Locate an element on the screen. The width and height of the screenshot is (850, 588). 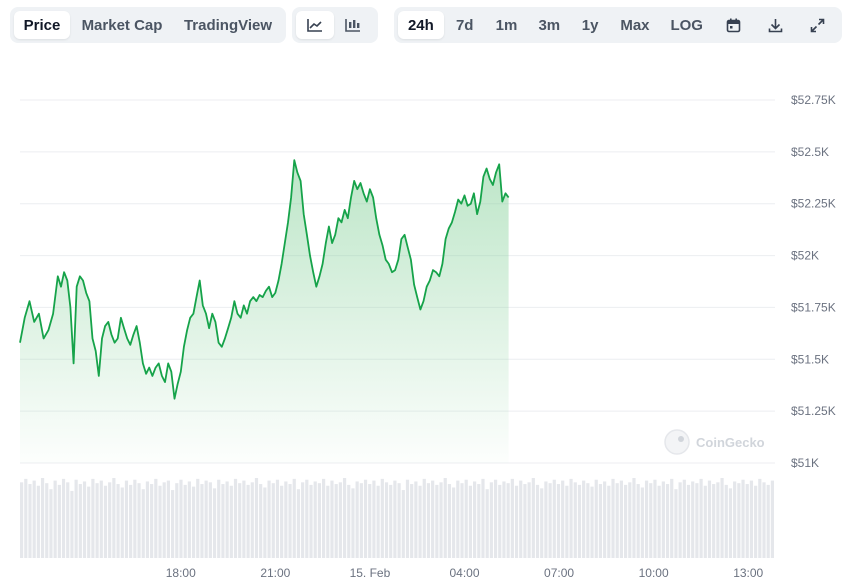
coingecko-watermark: CoinGecko is located at coordinates (714, 442).